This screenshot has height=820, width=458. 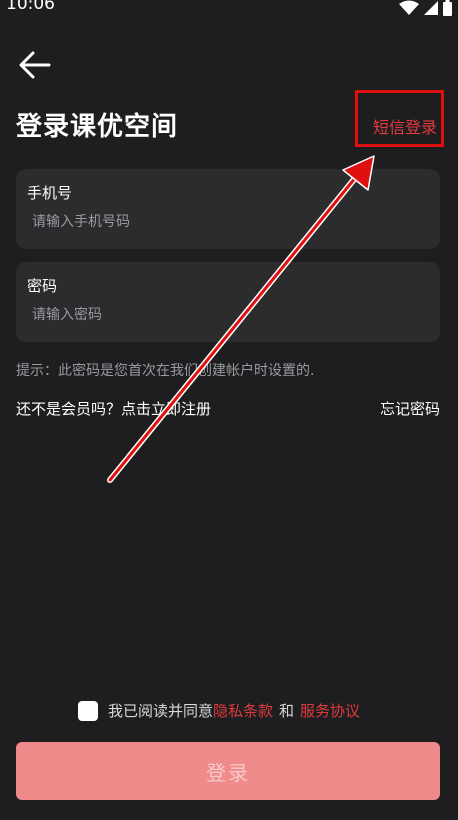 I want to click on password-hint: 提示：此密码是您首次在我们创建帐户时设置的., so click(x=165, y=371).